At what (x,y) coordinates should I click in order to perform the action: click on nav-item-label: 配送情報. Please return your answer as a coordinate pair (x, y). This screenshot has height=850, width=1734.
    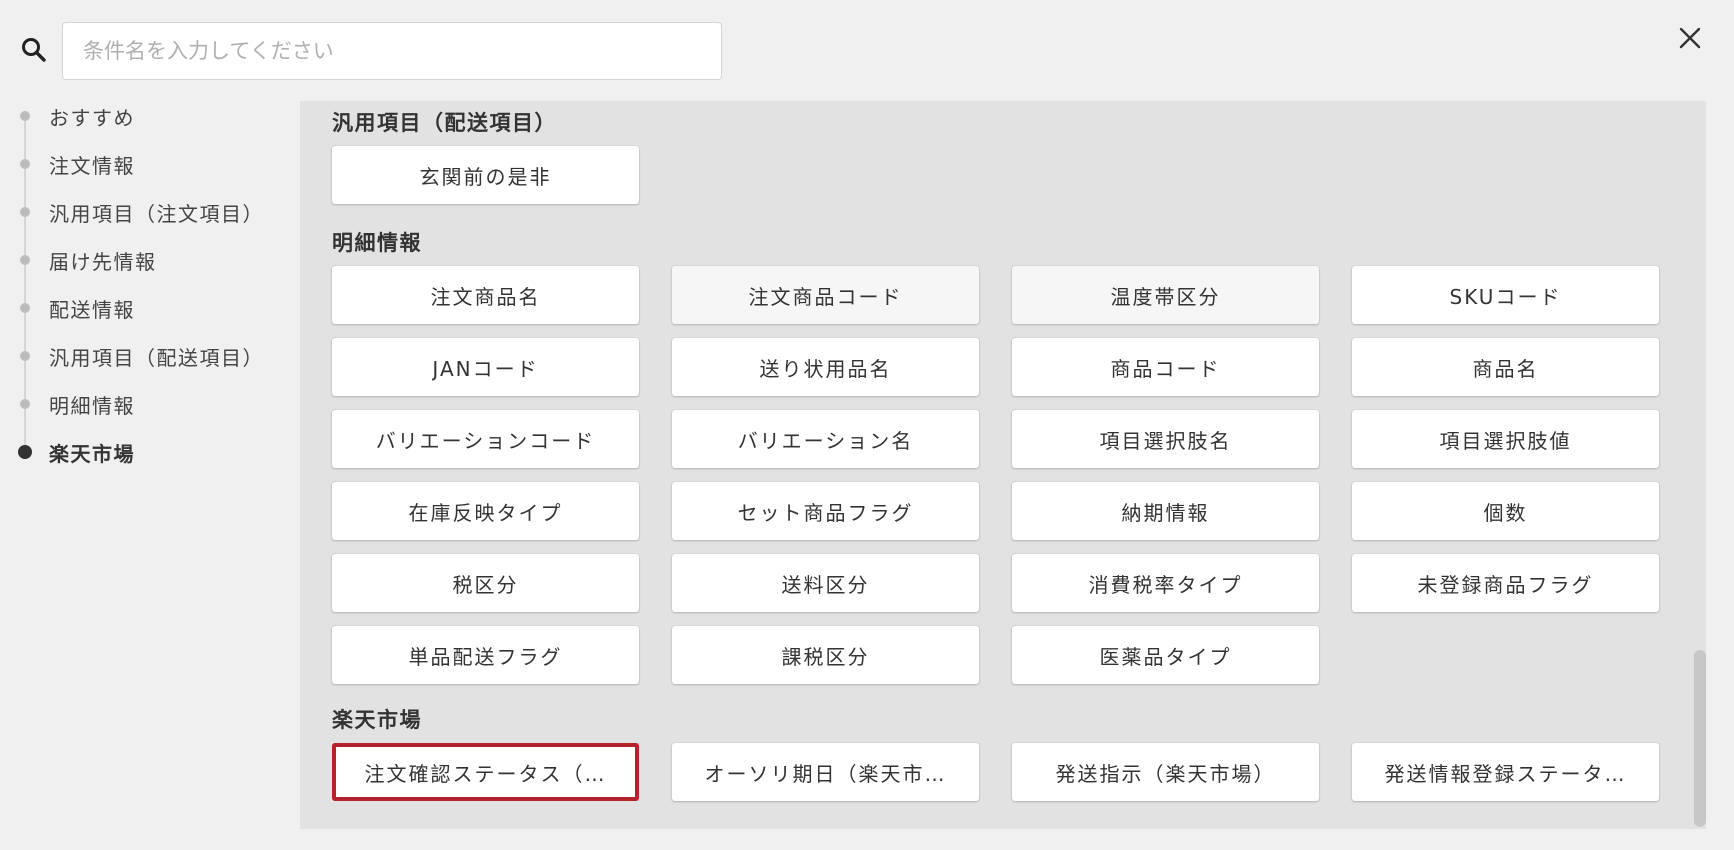
    Looking at the image, I should click on (92, 309).